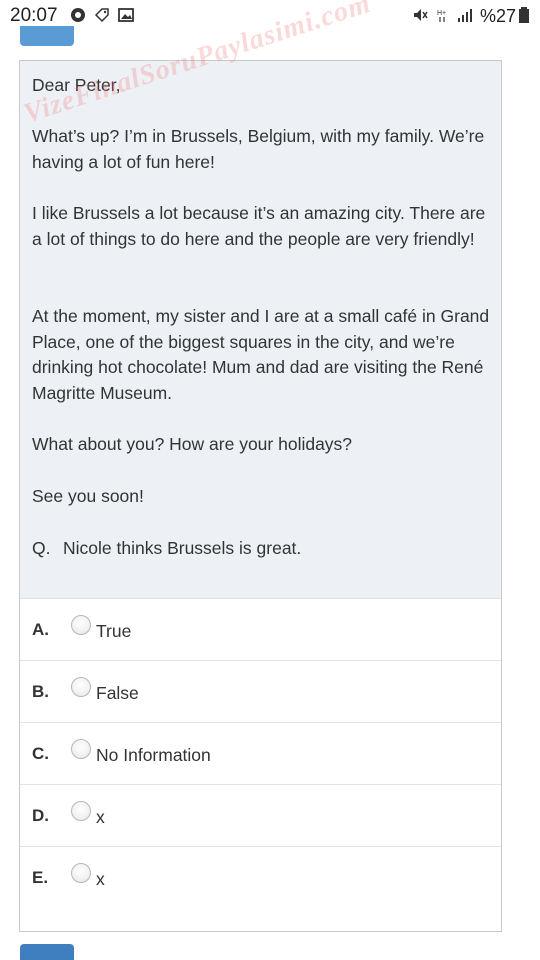 The image size is (540, 960). I want to click on image-icon, so click(126, 15).